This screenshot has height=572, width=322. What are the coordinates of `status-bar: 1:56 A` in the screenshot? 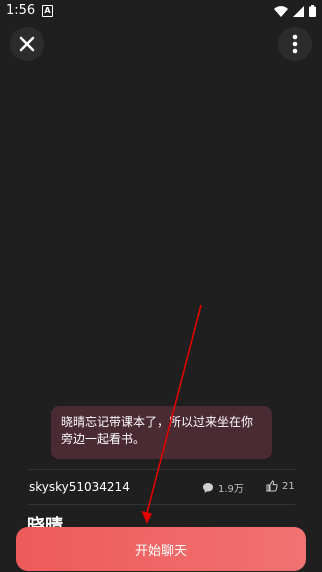 It's located at (161, 11).